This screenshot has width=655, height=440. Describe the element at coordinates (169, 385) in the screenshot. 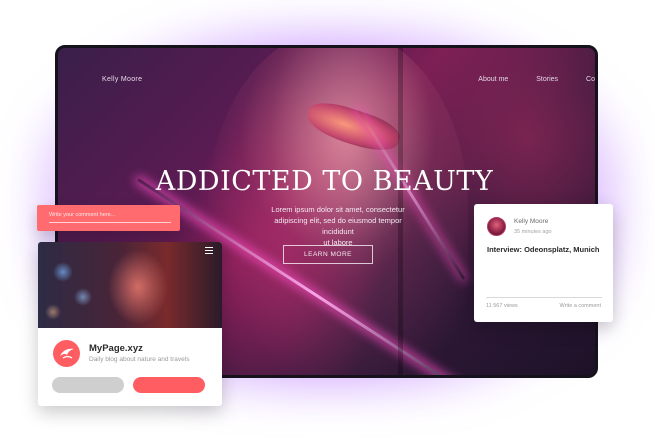

I see `primary-button` at that location.